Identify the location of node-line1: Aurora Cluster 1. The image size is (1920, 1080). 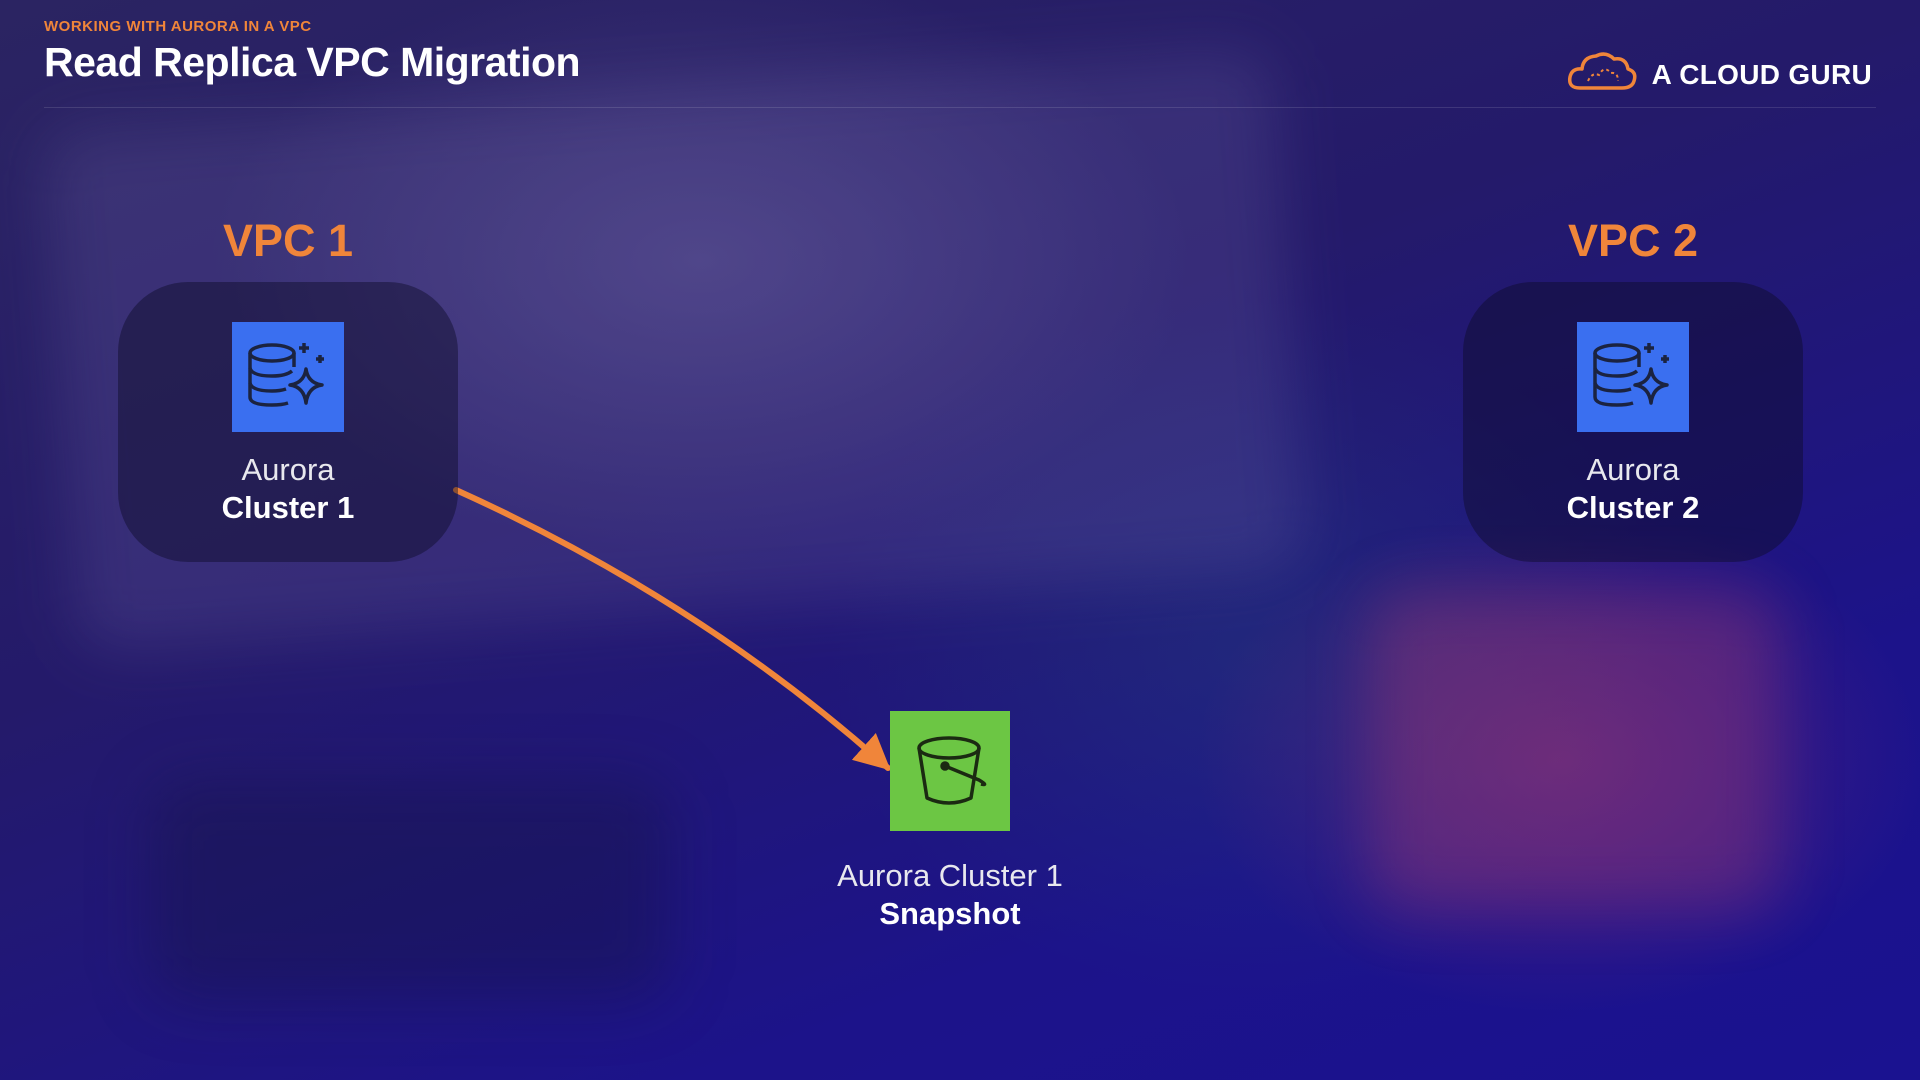
(950, 875).